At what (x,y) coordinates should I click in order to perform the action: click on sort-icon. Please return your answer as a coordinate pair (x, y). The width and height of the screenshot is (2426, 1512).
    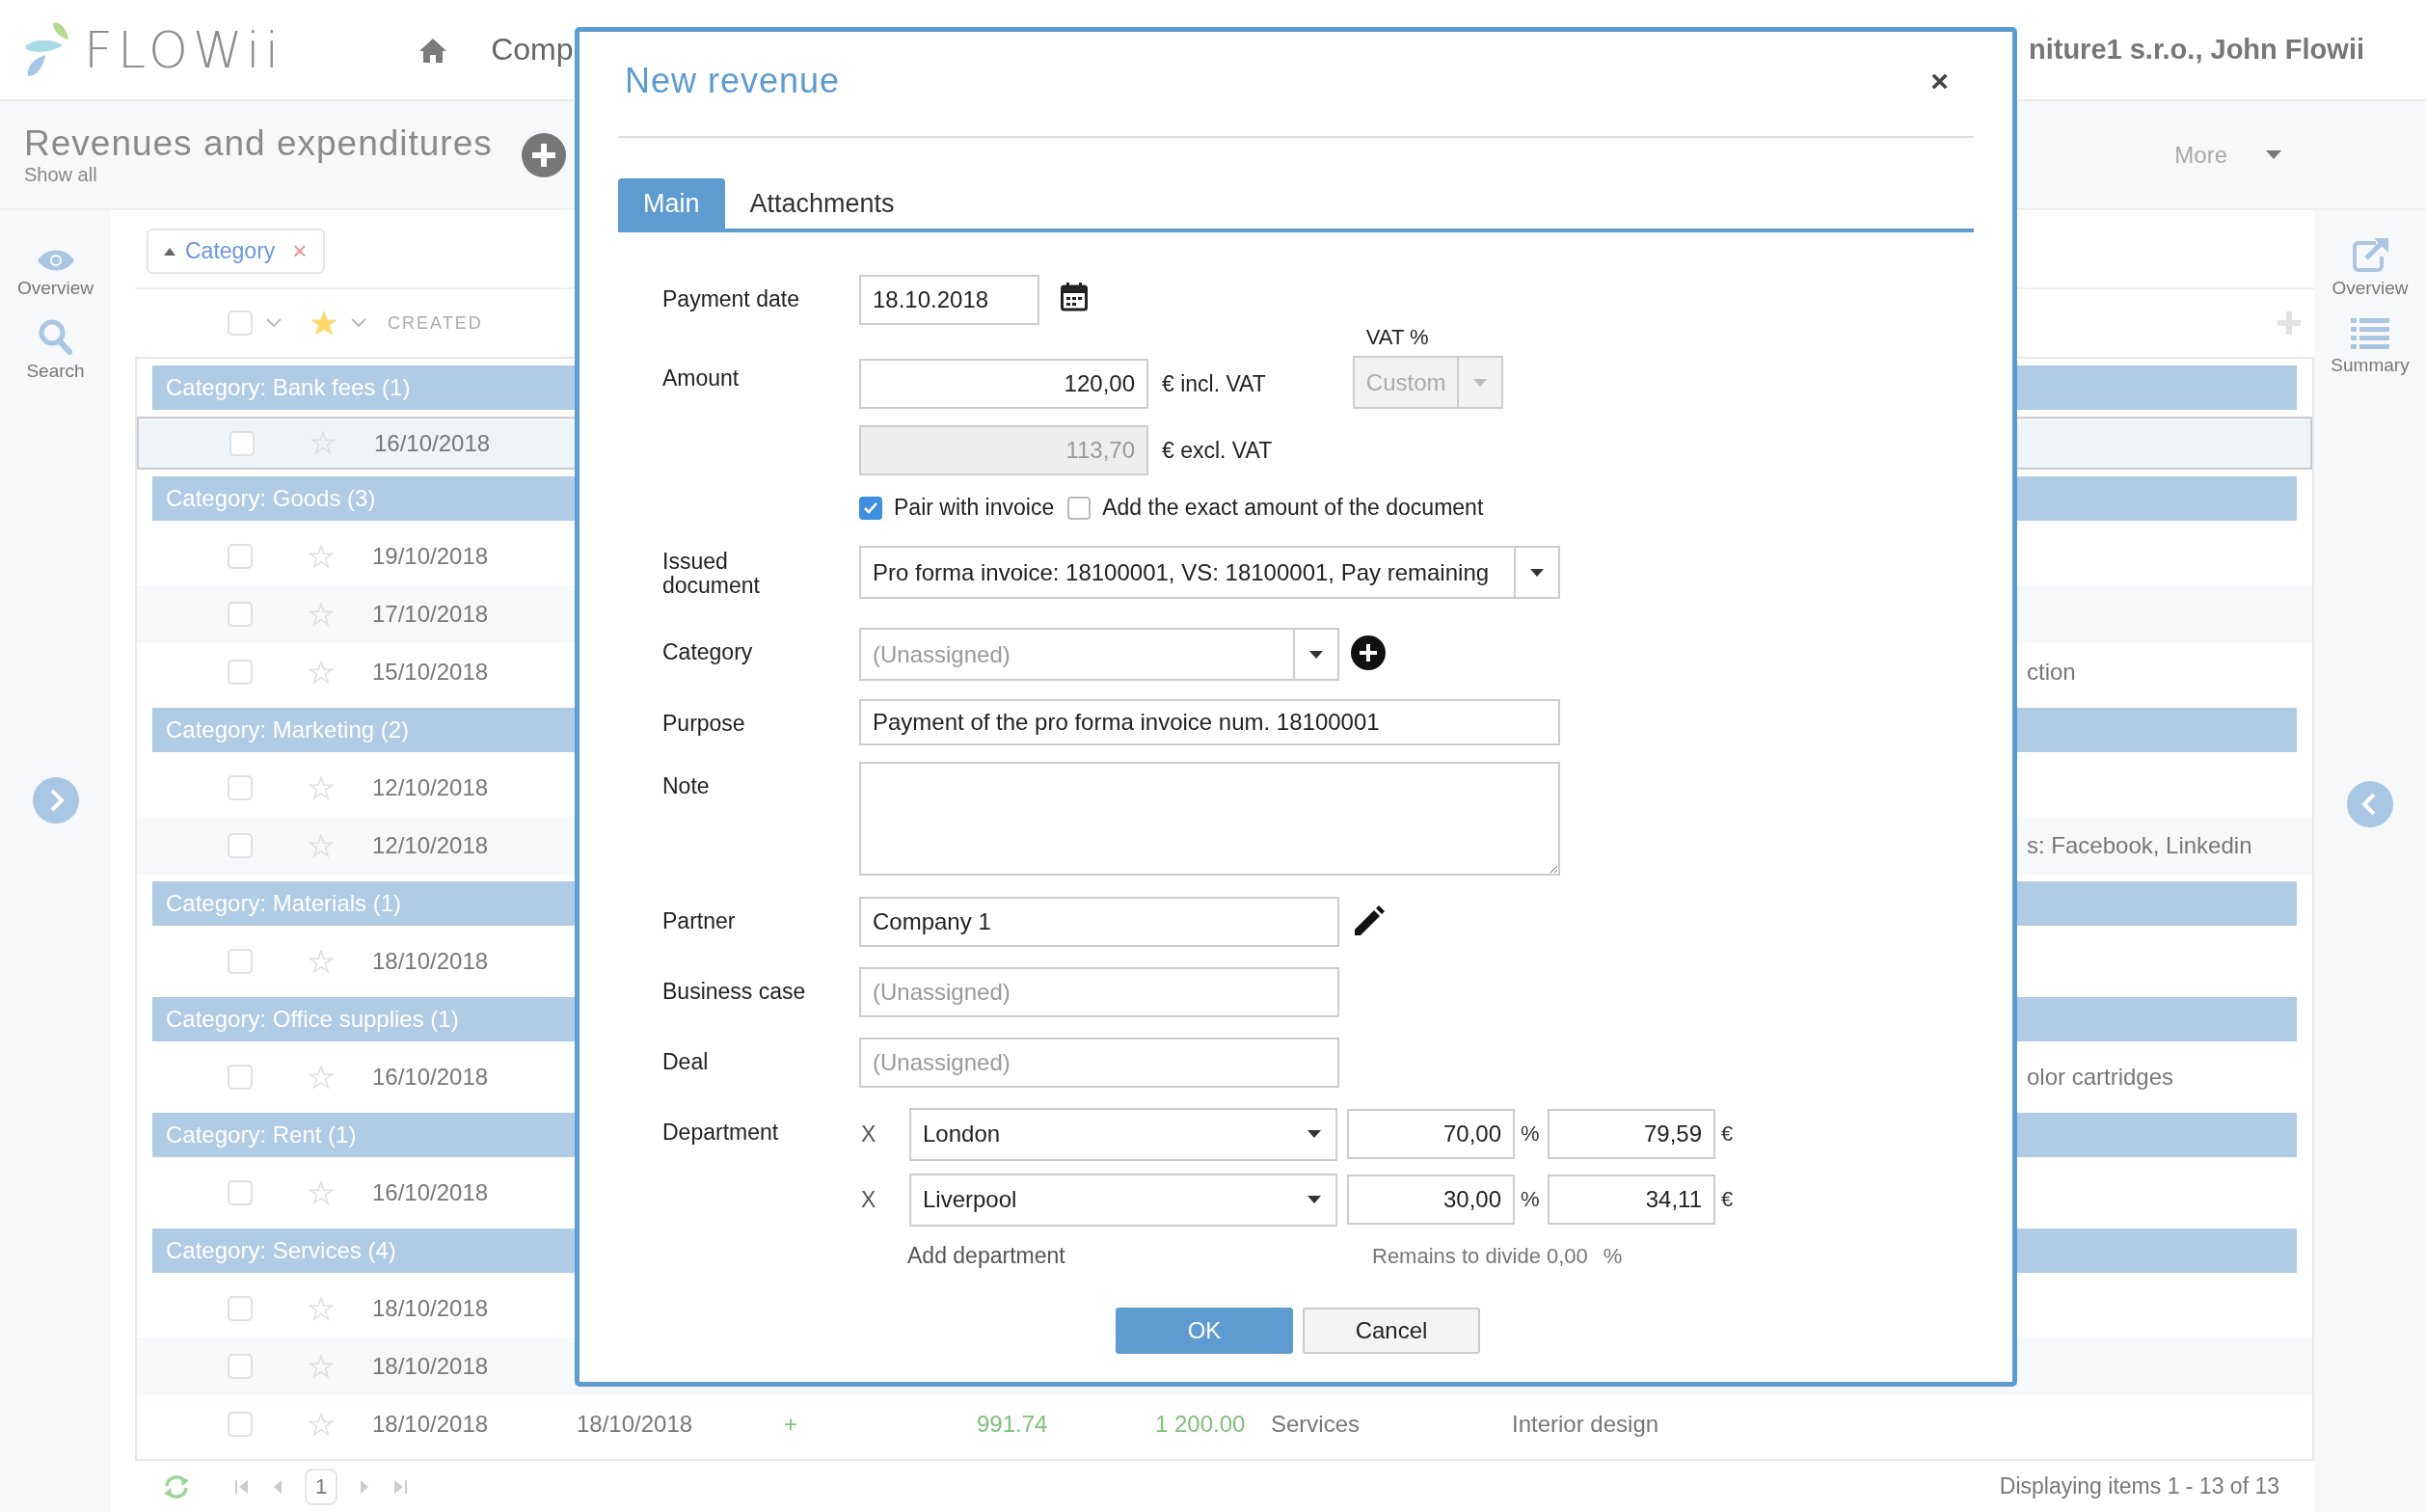
    Looking at the image, I should click on (170, 251).